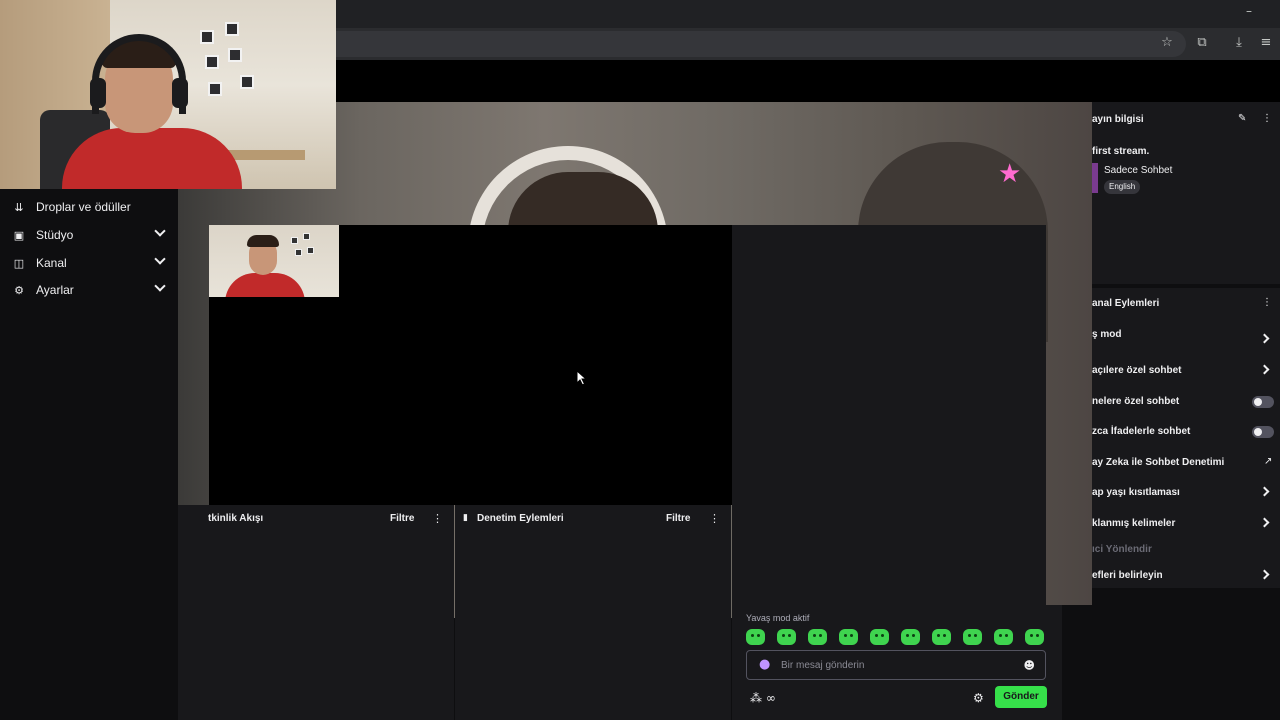  Describe the element at coordinates (1138, 170) in the screenshot. I see `category-name: Sadece Sohbet` at that location.